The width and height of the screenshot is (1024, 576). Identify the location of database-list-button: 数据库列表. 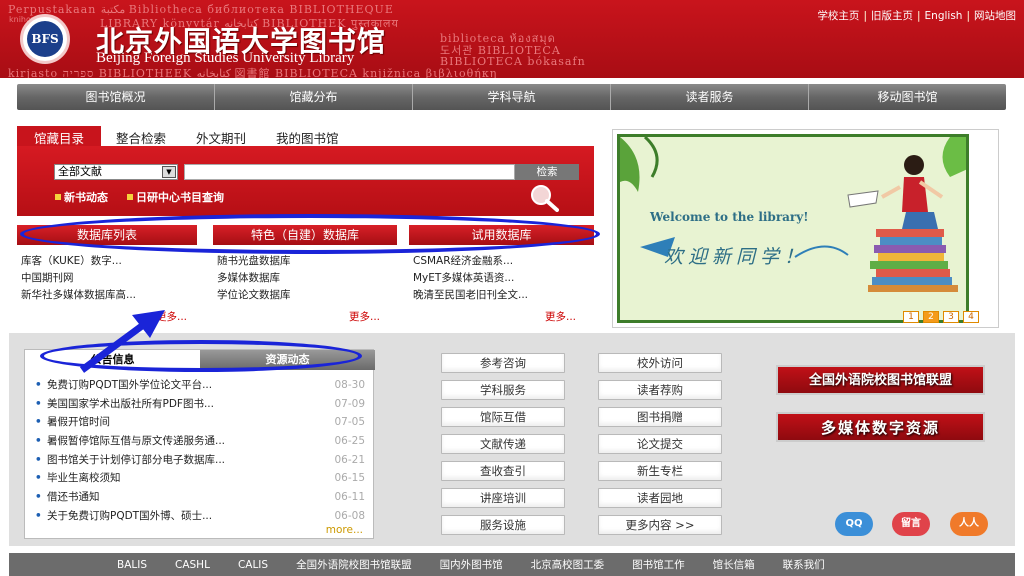
(107, 235).